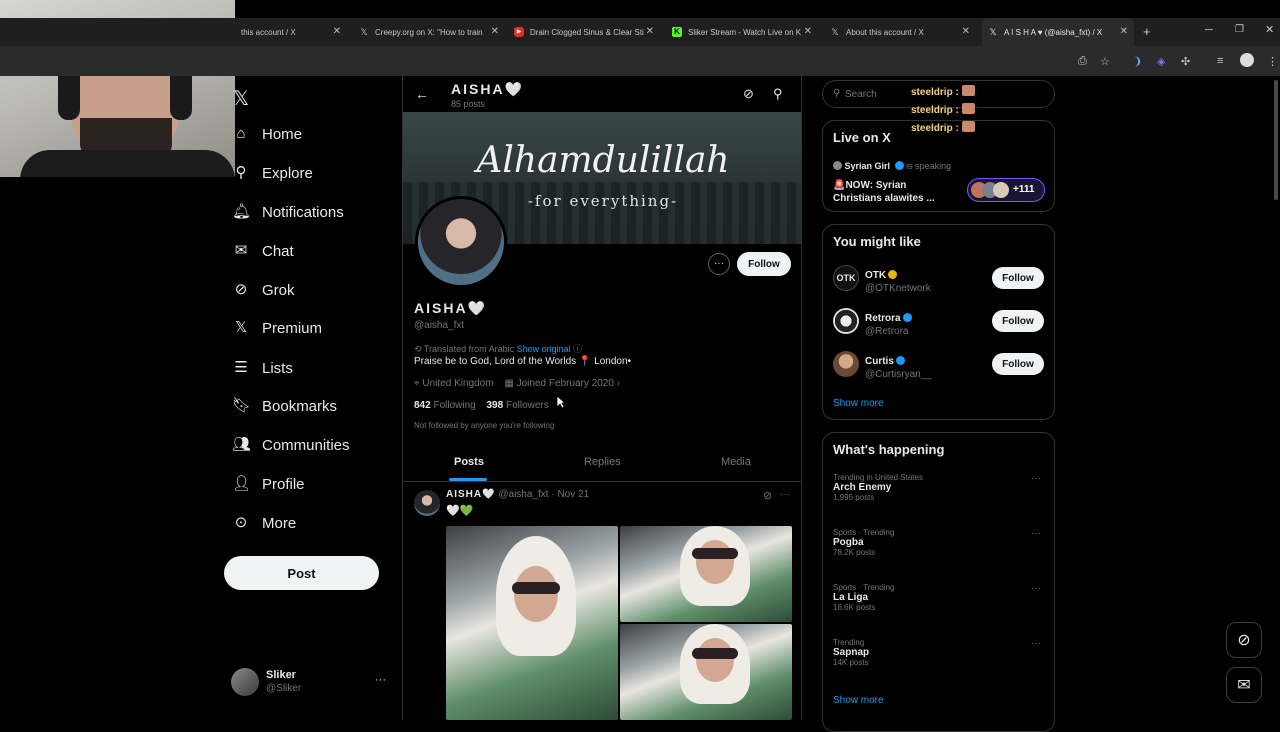 This screenshot has width=1280, height=732. What do you see at coordinates (778, 94) in the screenshot?
I see `search-icon: ⚲` at bounding box center [778, 94].